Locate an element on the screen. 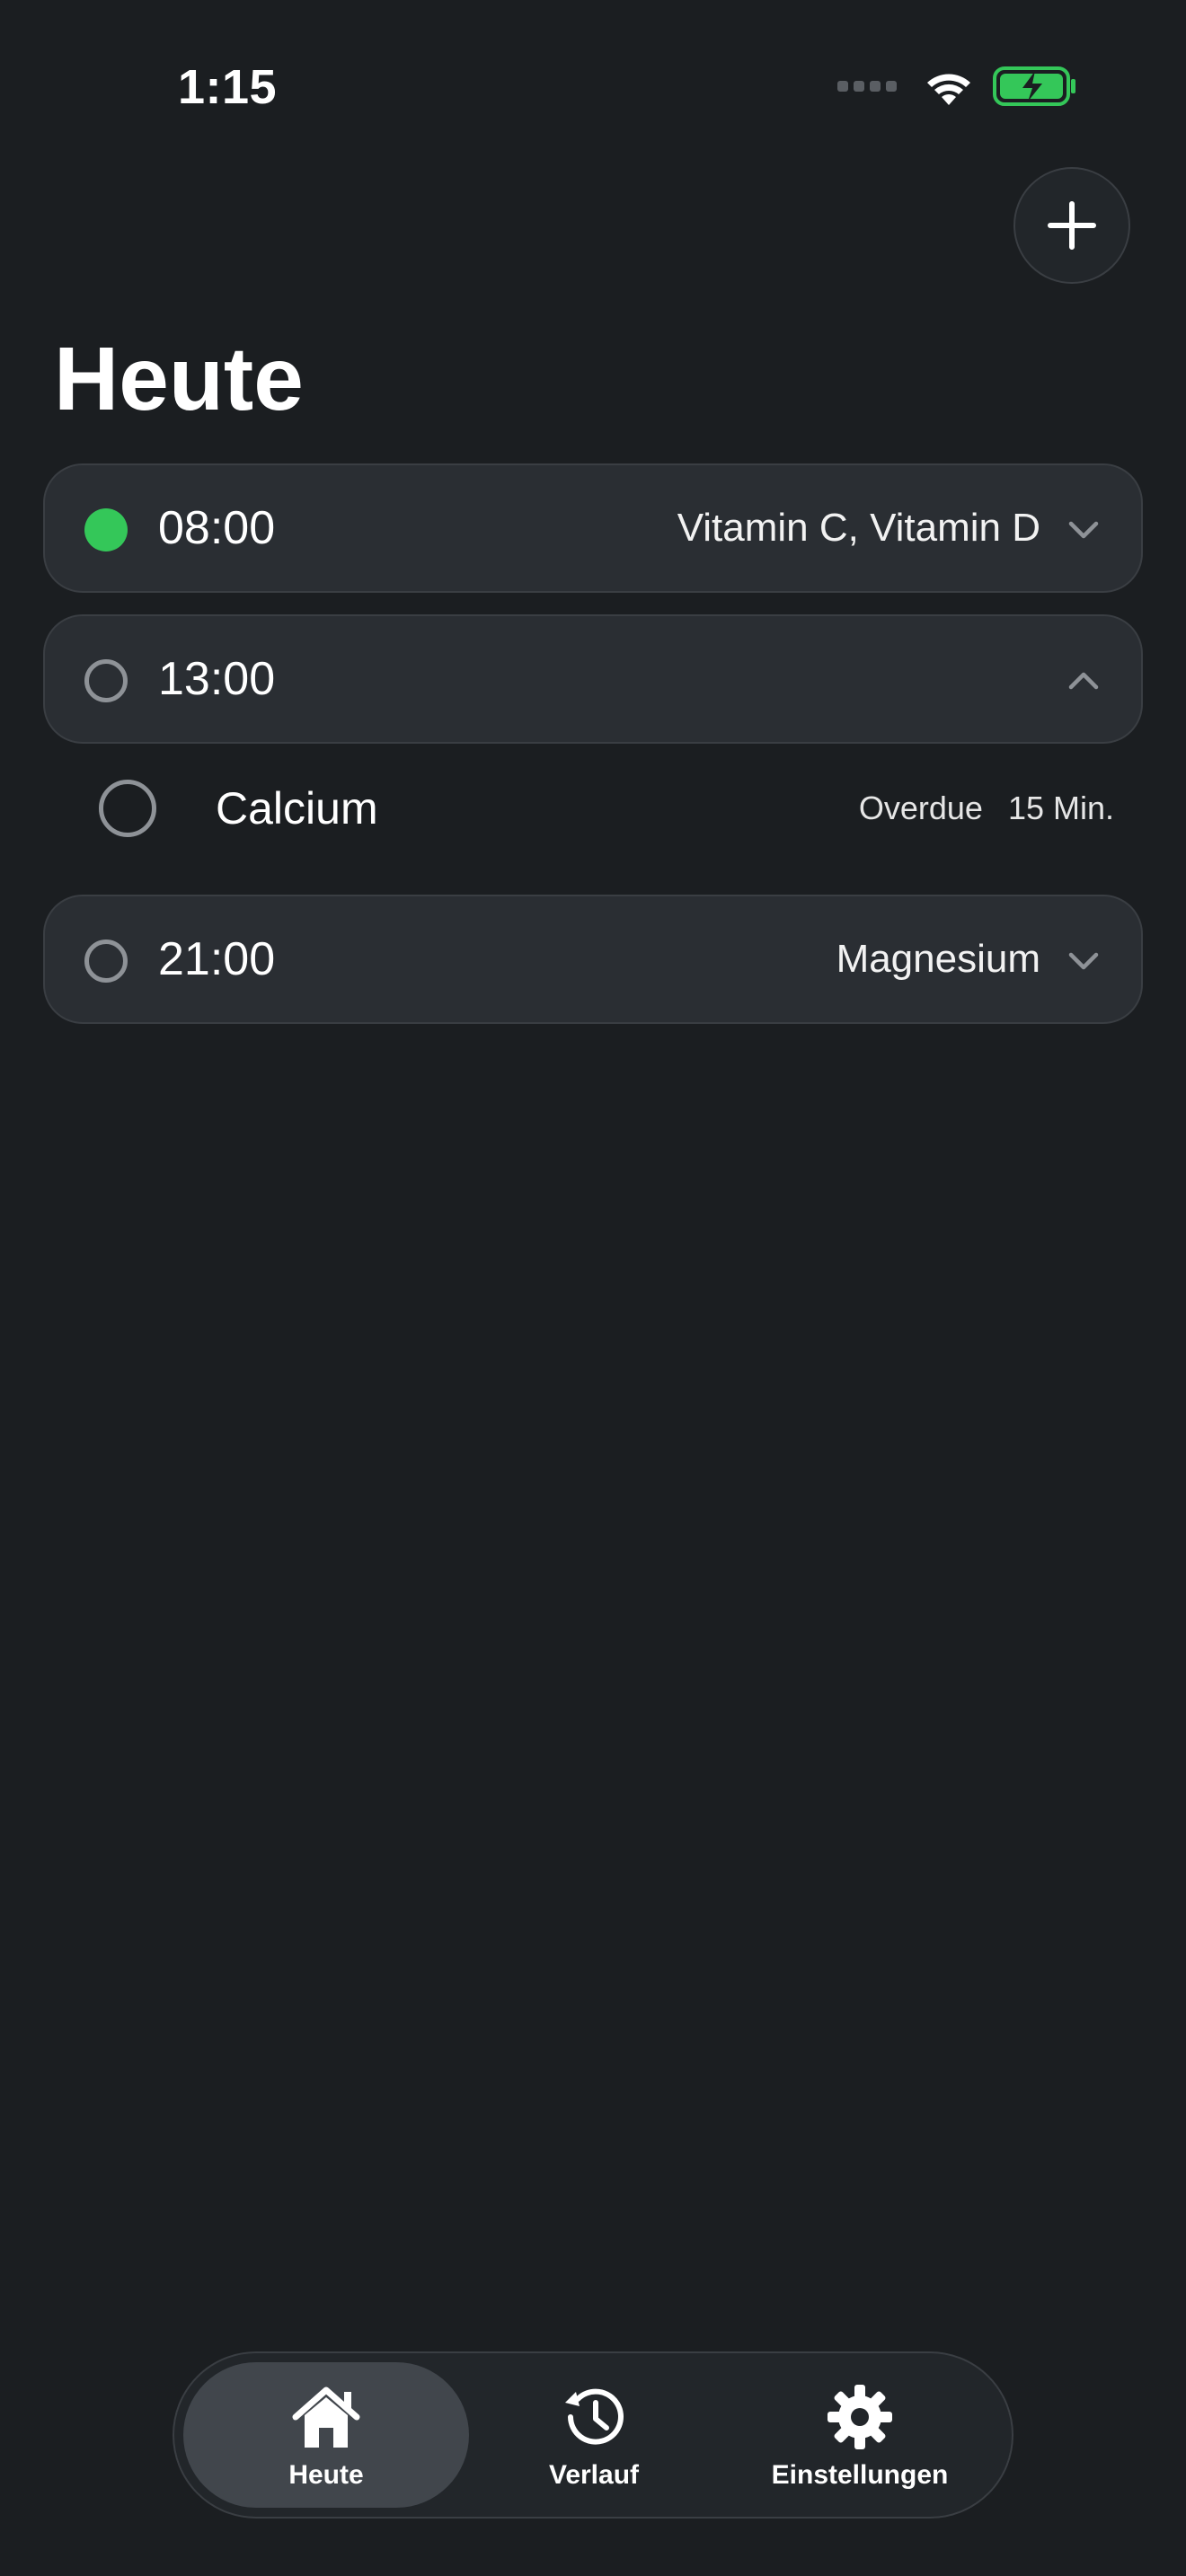  schedule-card-2100: 21:00 Magnesium is located at coordinates (593, 960).